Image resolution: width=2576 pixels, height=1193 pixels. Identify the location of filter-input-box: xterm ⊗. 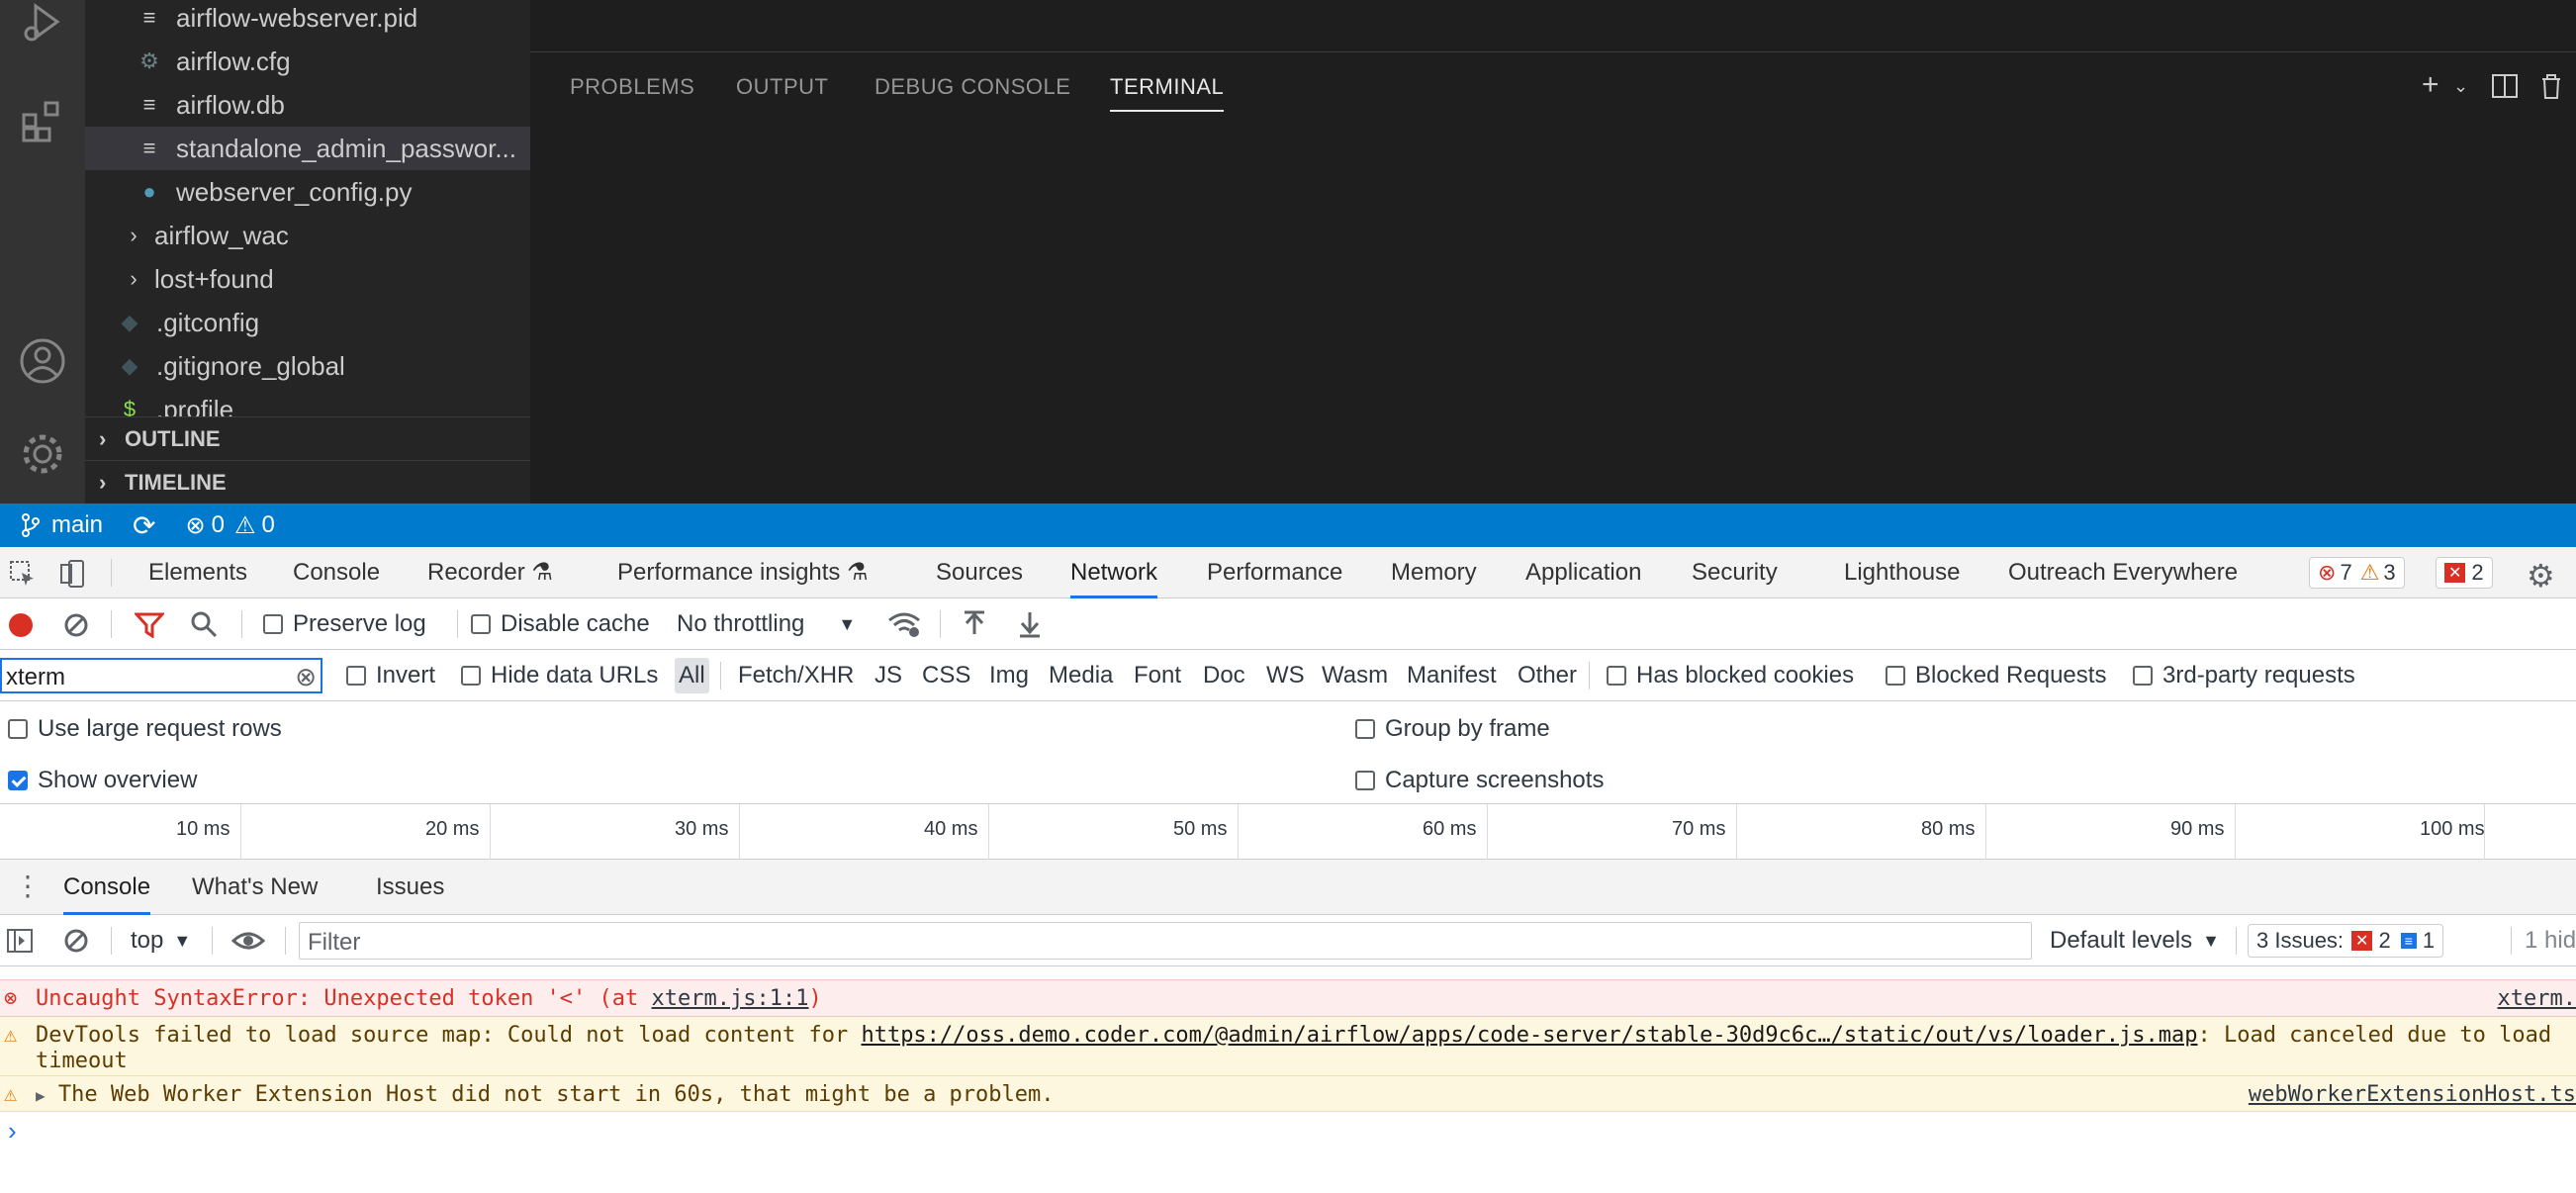
(161, 675).